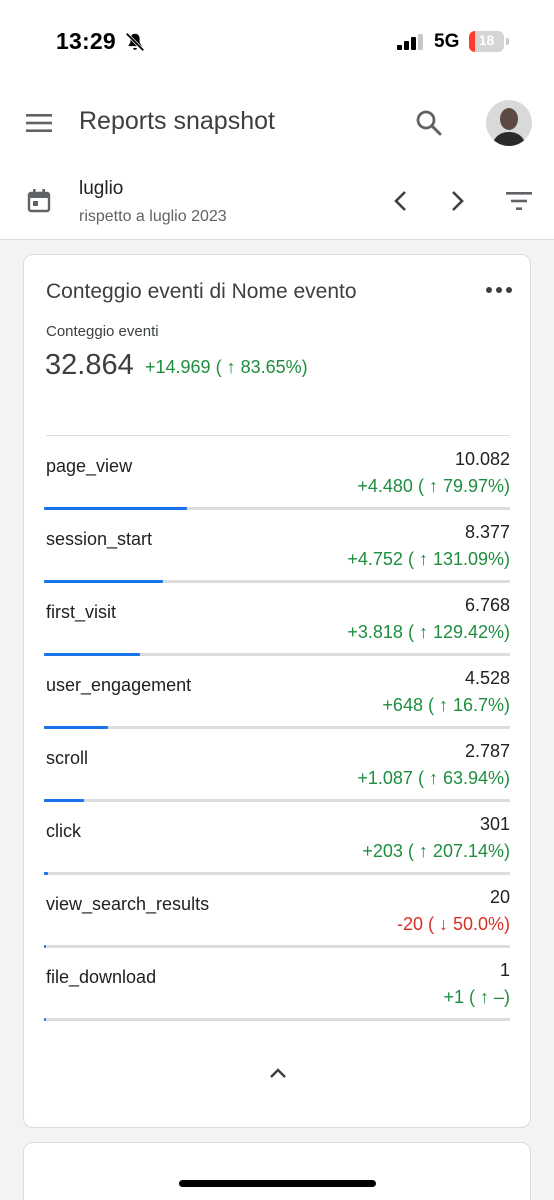 This screenshot has width=554, height=1200. I want to click on status-bar: 13:29 5G 18, so click(277, 40).